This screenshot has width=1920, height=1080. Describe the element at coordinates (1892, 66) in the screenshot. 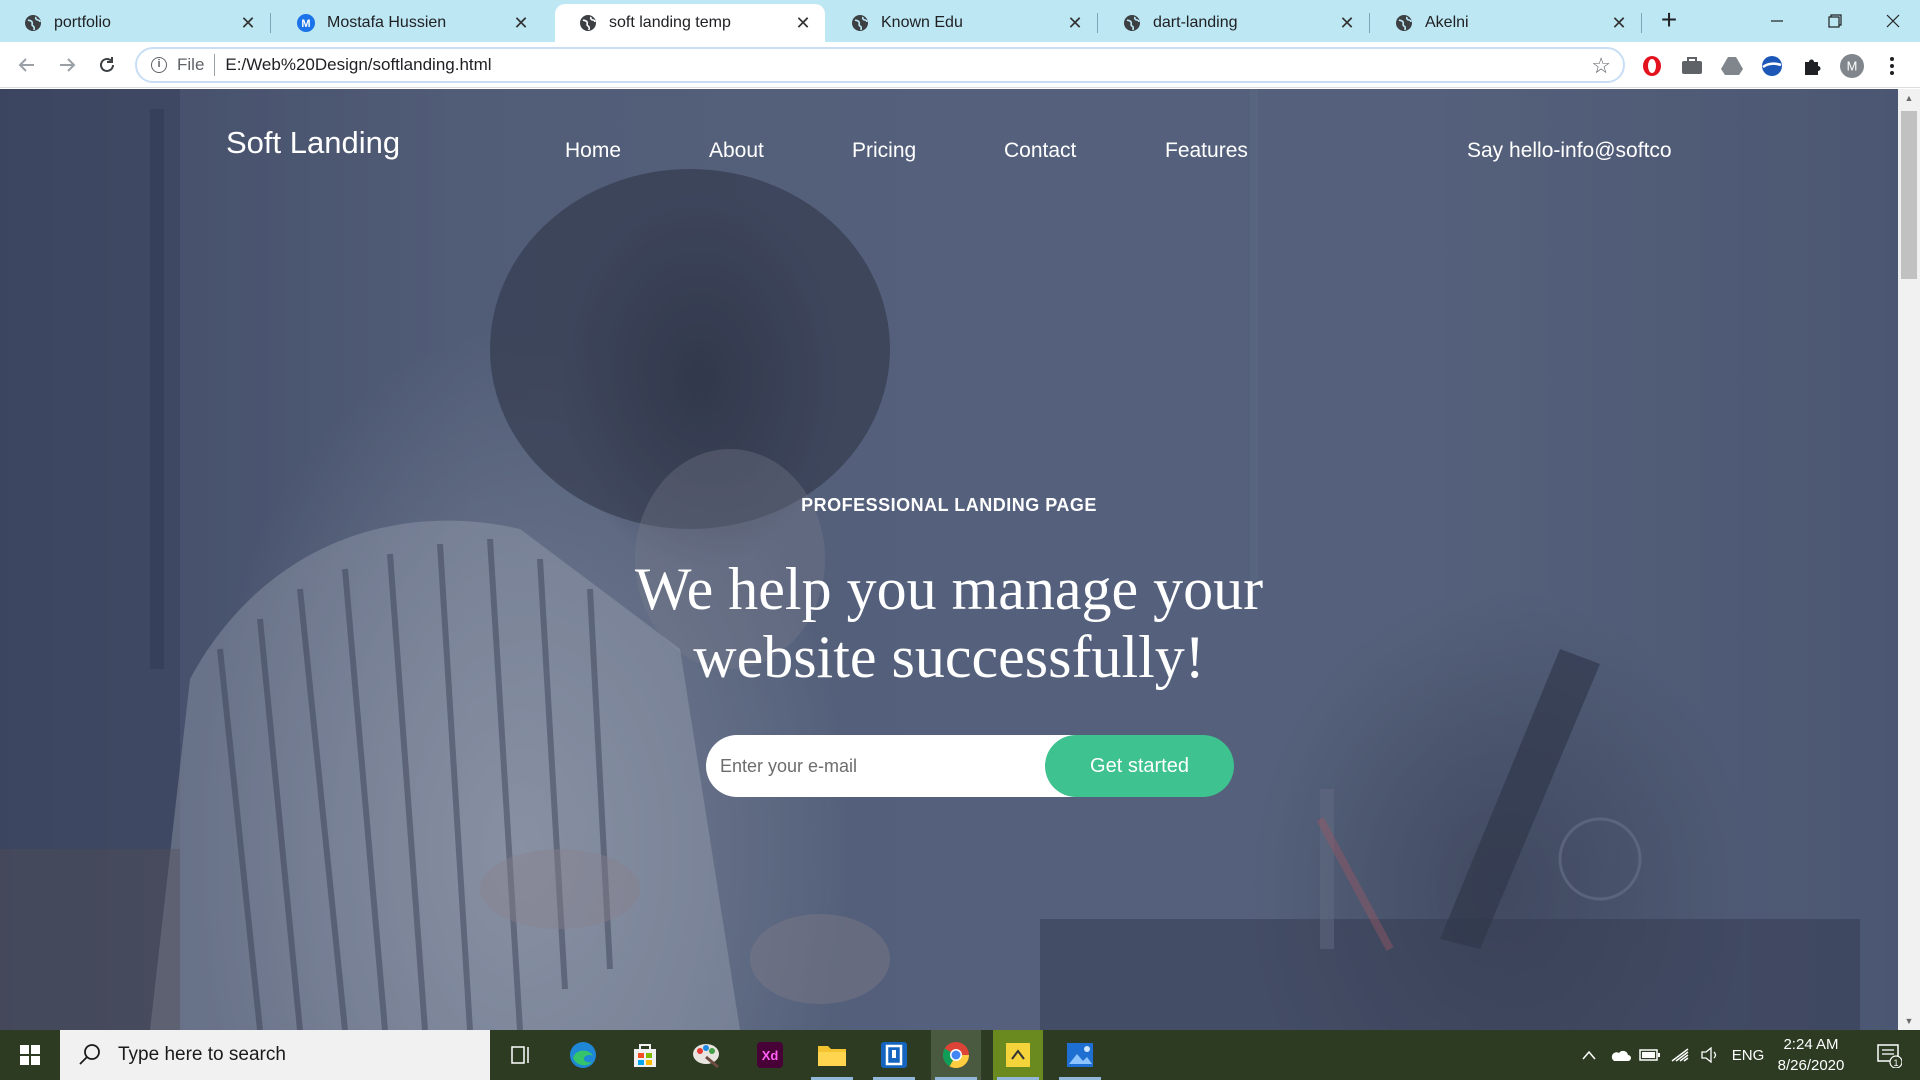

I see `menu-kebab-icon` at that location.